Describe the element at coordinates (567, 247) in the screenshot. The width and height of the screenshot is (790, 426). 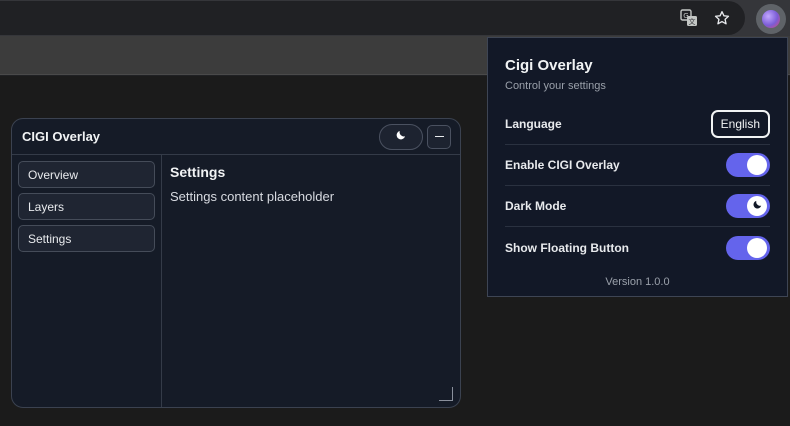
I see `floating-button-label: Show Floating Button` at that location.